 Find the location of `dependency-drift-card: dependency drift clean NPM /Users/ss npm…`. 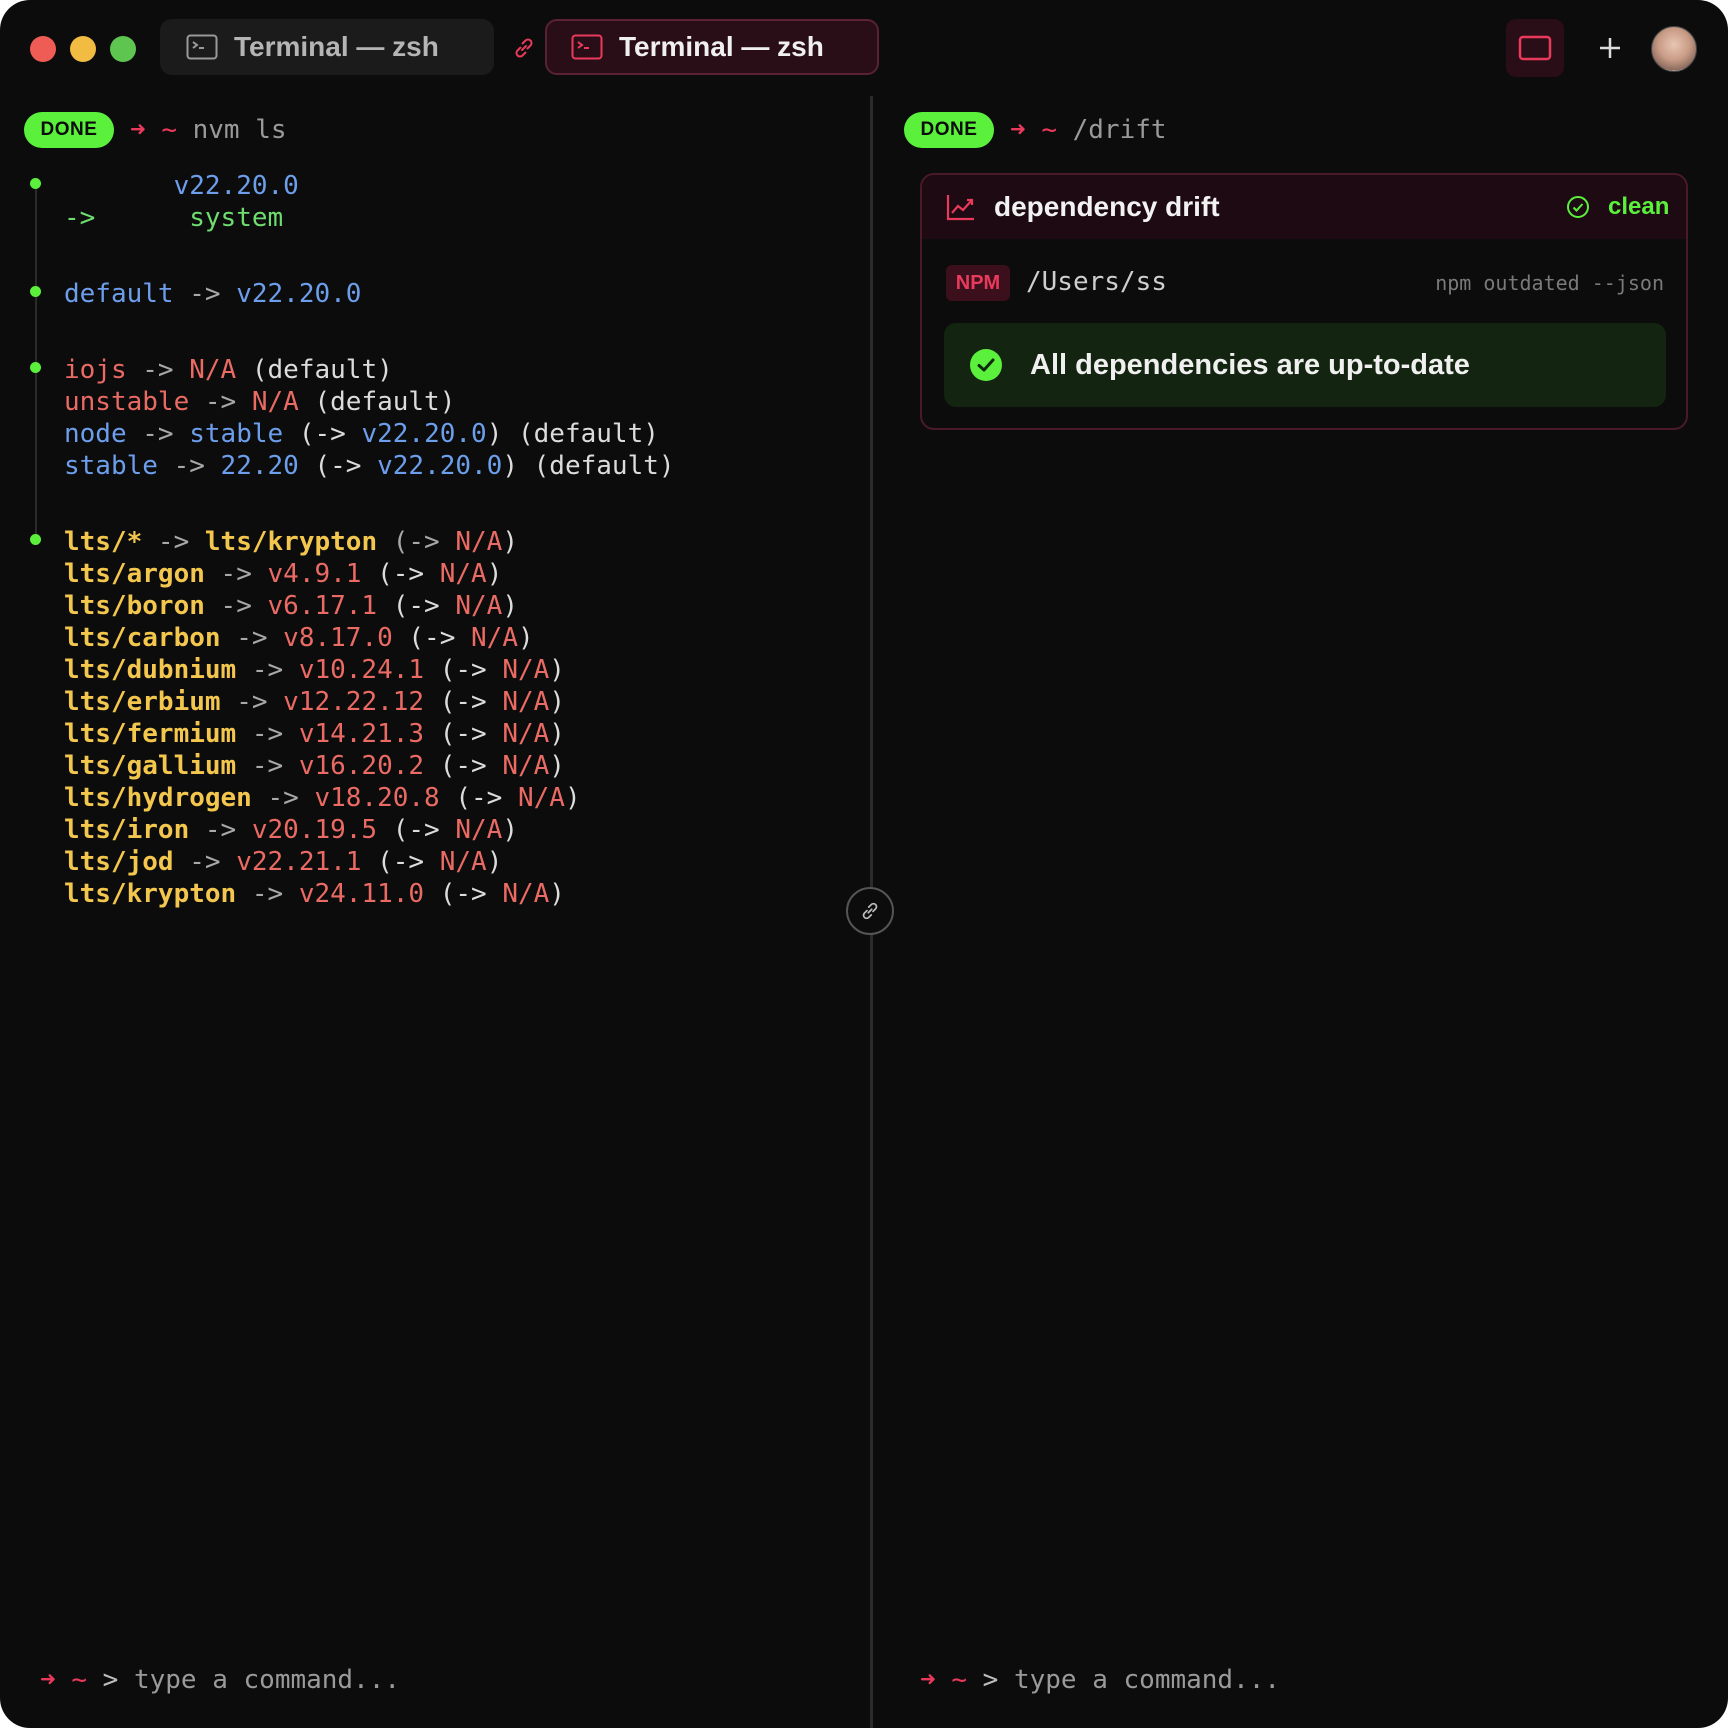

dependency-drift-card: dependency drift clean NPM /Users/ss npm… is located at coordinates (1304, 301).